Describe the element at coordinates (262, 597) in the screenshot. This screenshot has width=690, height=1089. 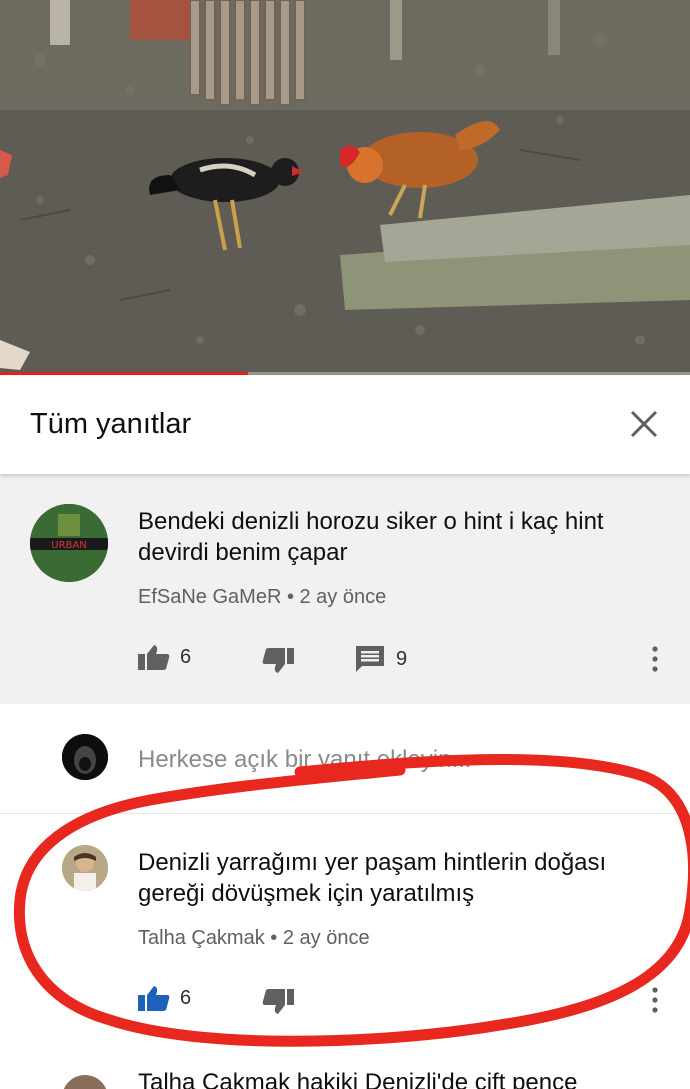
I see `comment-meta: EfSaNe GaMeR • 2 ay önce` at that location.